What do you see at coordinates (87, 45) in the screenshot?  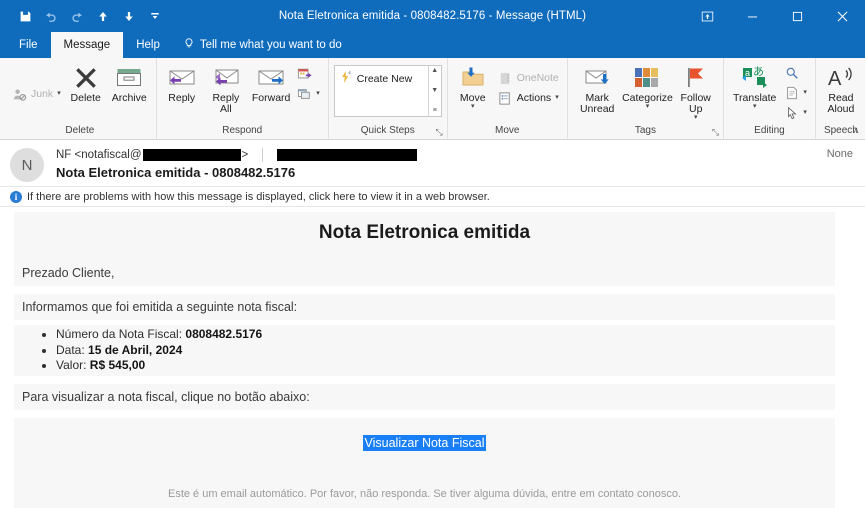 I see `tab-message: Message` at bounding box center [87, 45].